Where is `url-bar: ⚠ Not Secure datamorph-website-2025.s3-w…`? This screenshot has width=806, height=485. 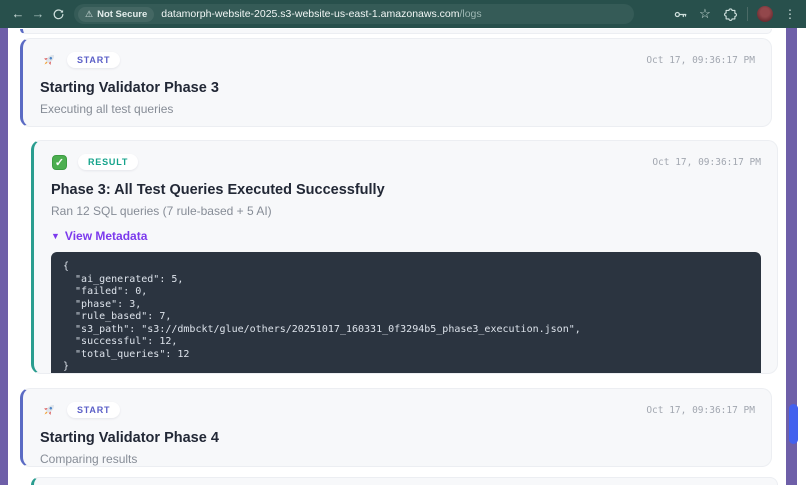 url-bar: ⚠ Not Secure datamorph-website-2025.s3-w… is located at coordinates (354, 14).